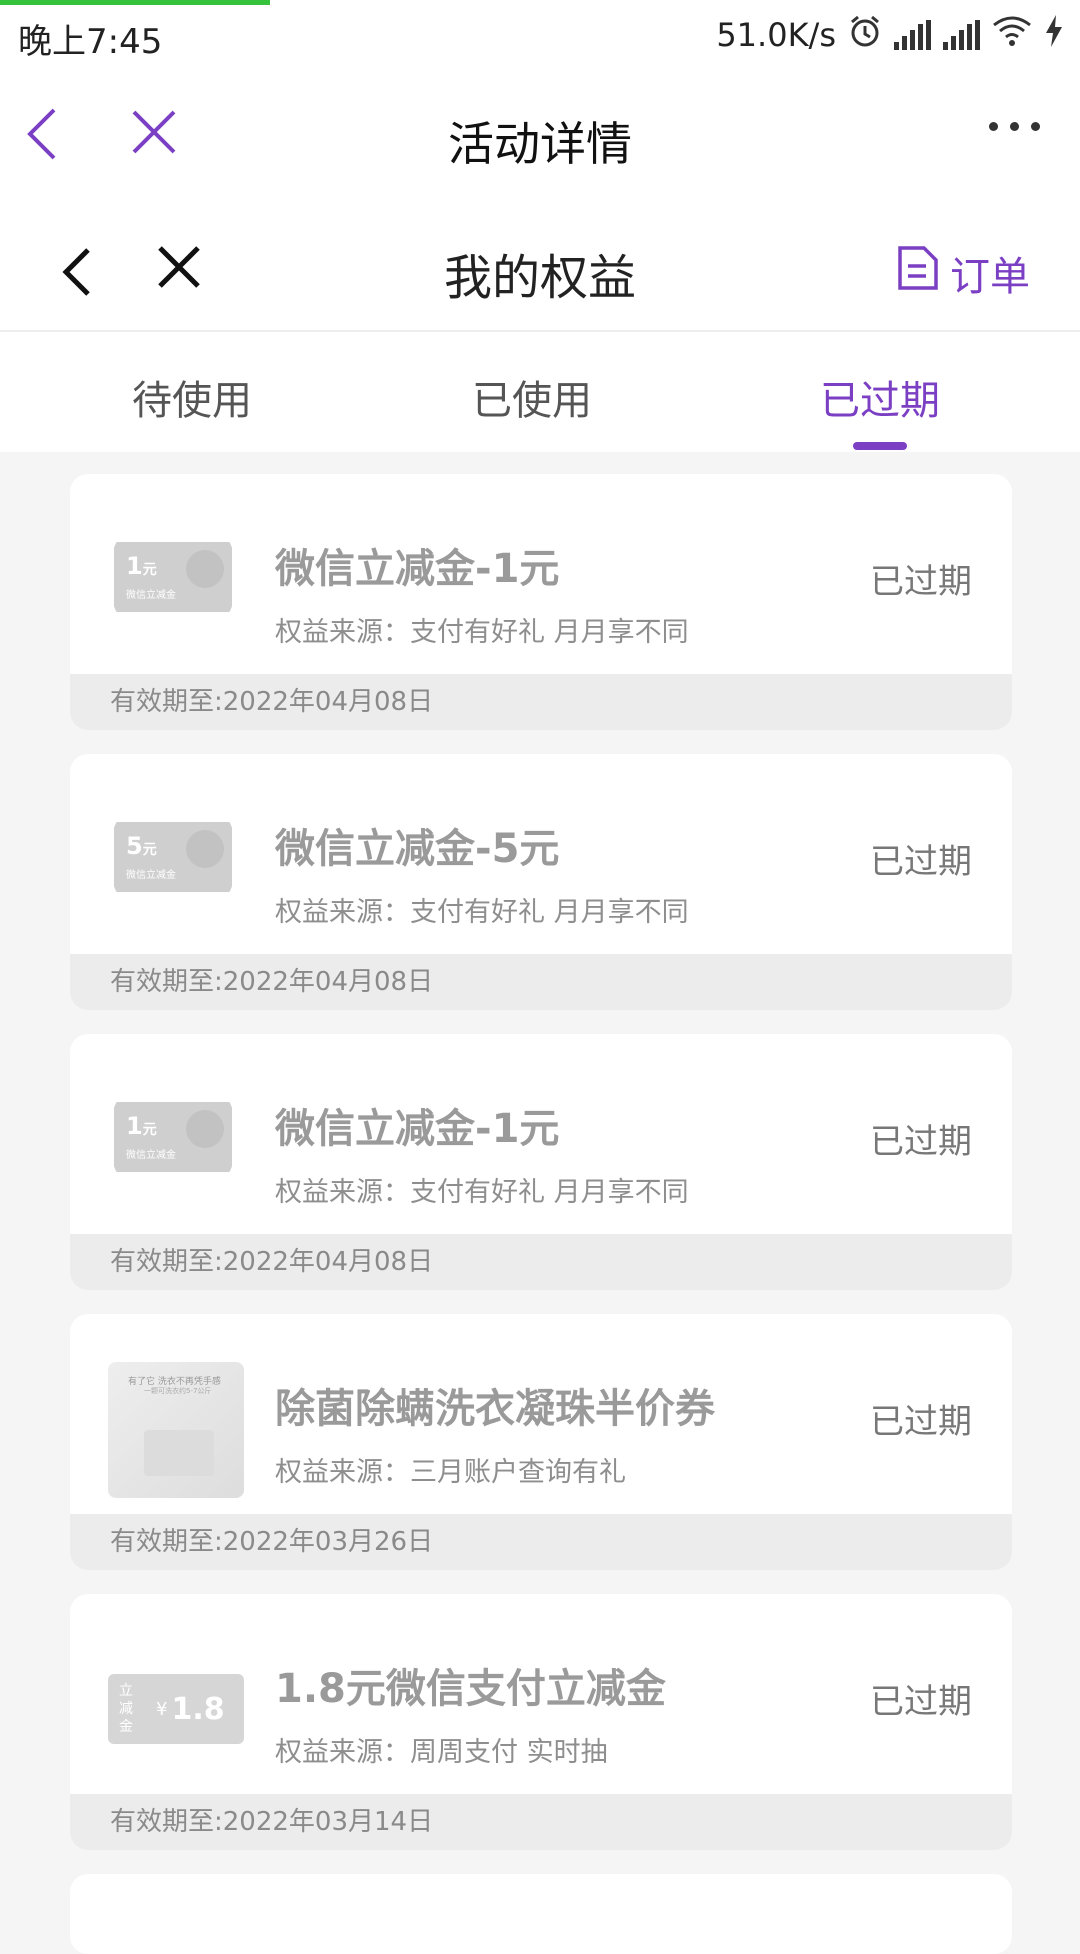  What do you see at coordinates (1014, 126) in the screenshot?
I see `more-options-icon` at bounding box center [1014, 126].